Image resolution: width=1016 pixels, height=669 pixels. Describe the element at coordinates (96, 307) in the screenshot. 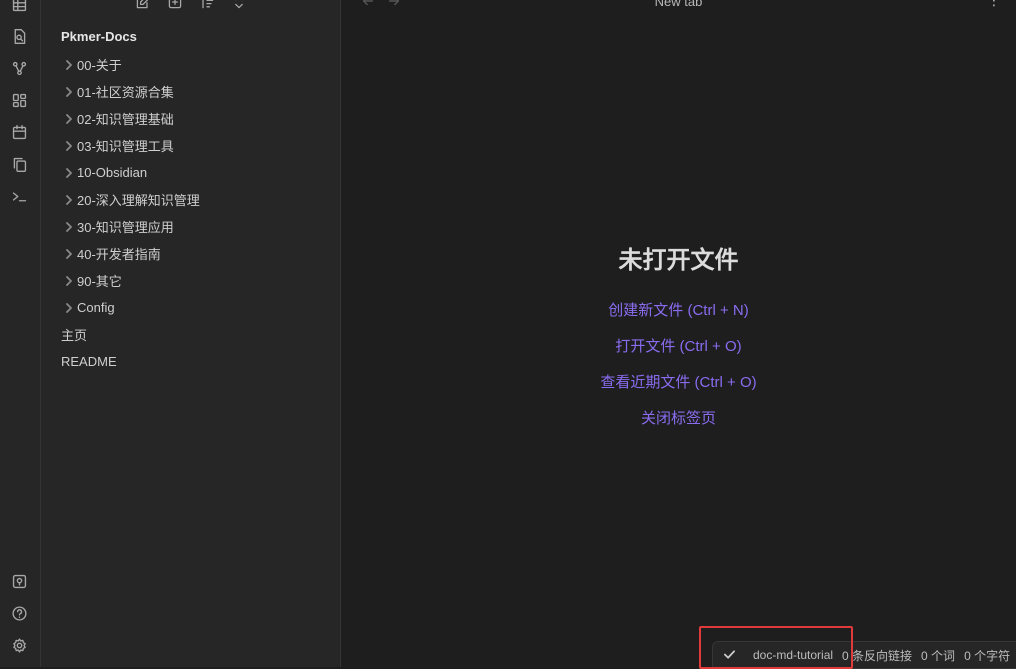

I see `folder-label: Config` at that location.